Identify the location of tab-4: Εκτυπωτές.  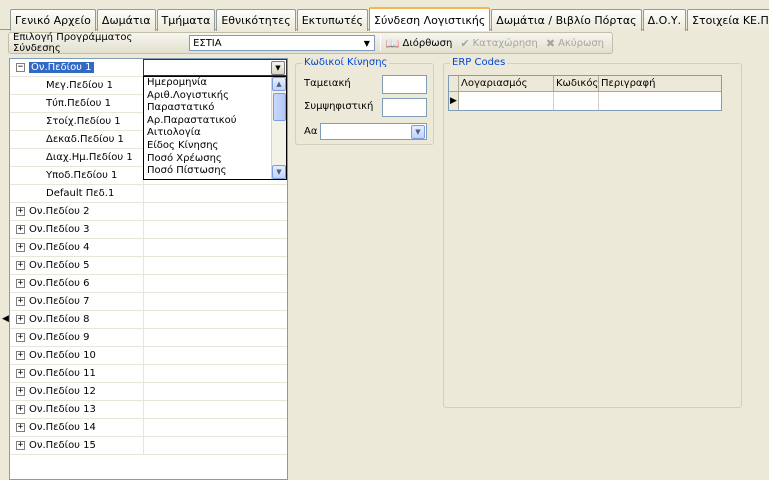
(332, 20).